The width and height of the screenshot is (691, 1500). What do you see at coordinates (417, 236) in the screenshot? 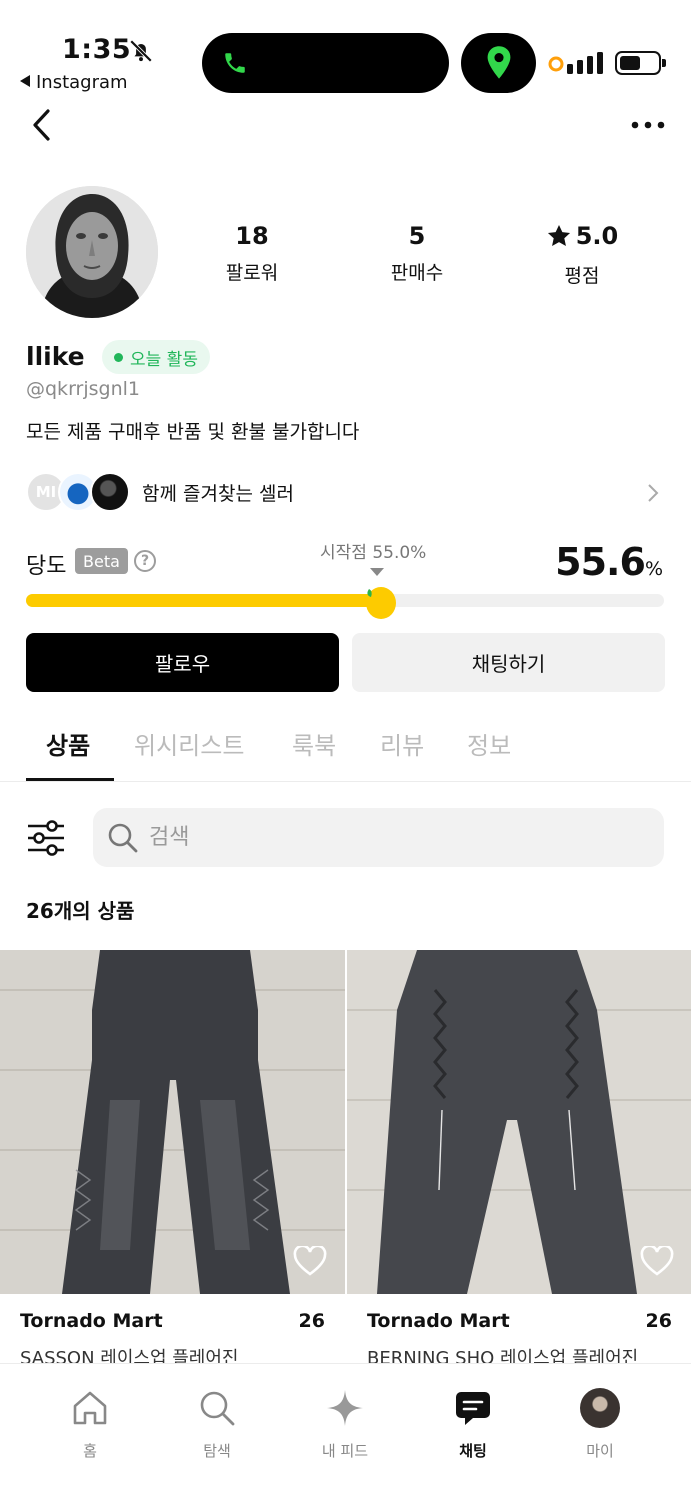
I see `sales-count: 5` at bounding box center [417, 236].